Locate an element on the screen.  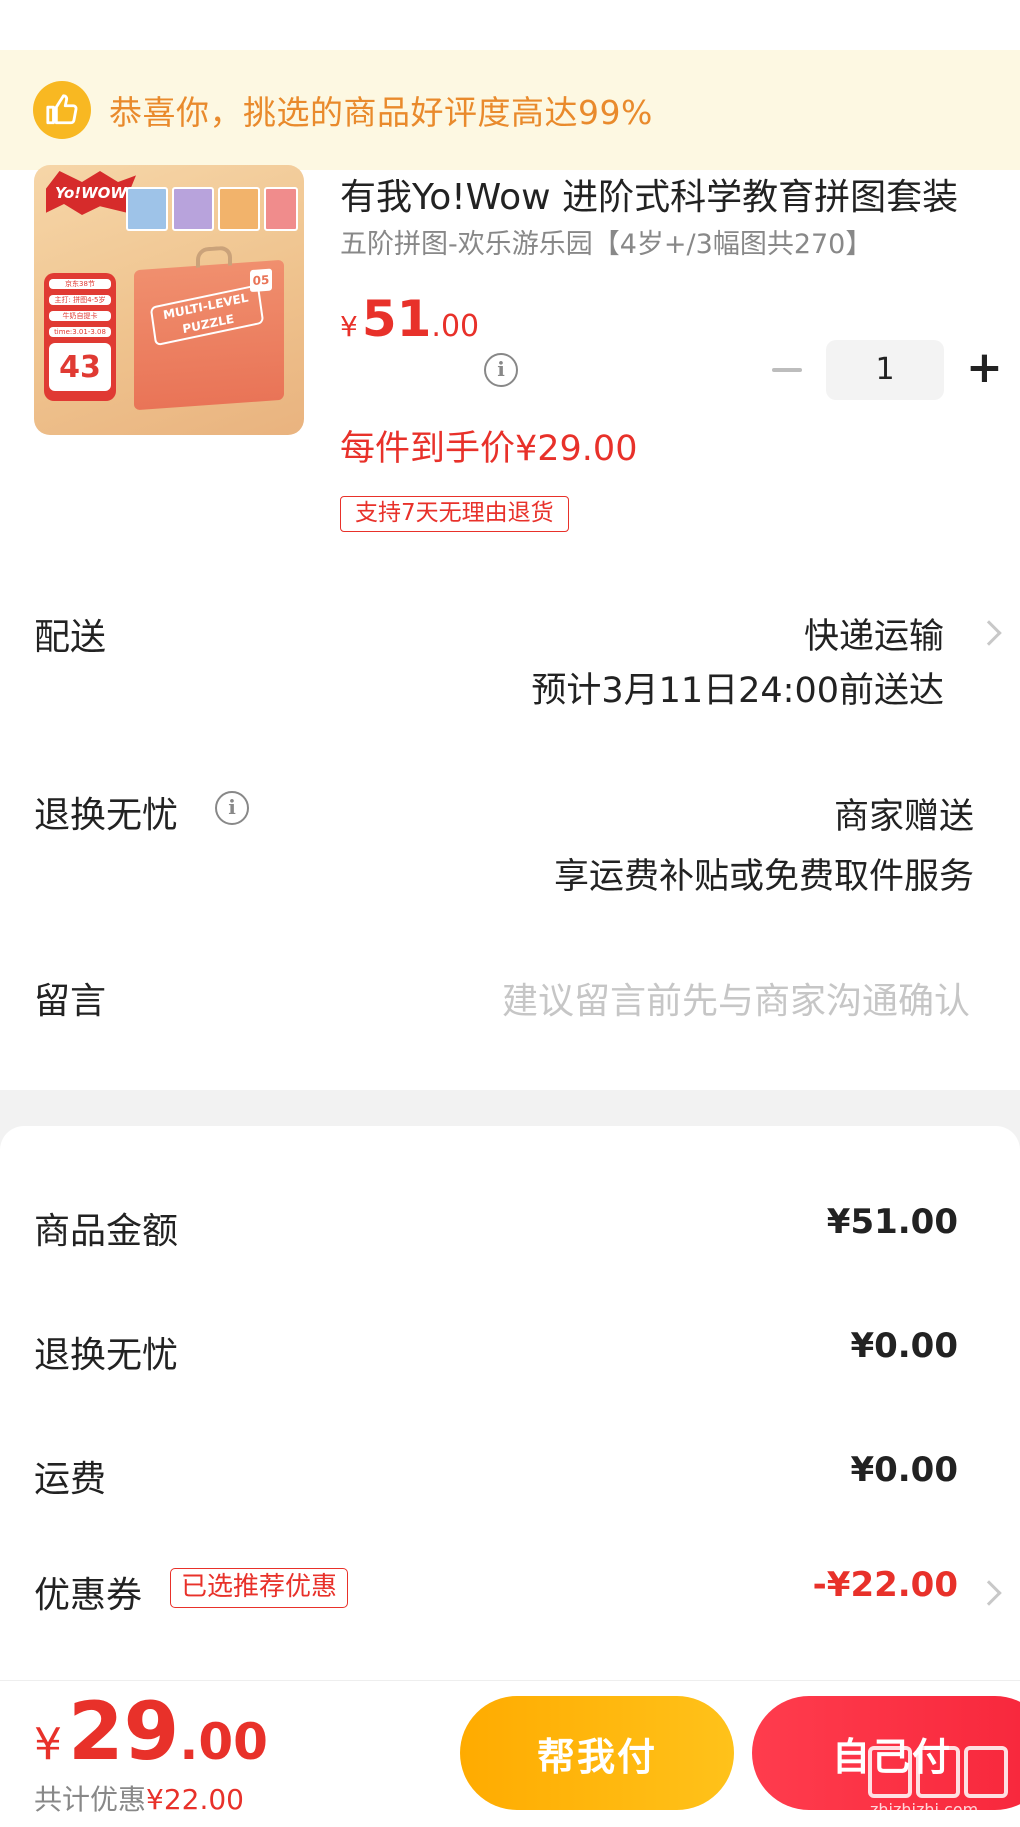
goods-amount-label: 商品金额 is located at coordinates (106, 1231).